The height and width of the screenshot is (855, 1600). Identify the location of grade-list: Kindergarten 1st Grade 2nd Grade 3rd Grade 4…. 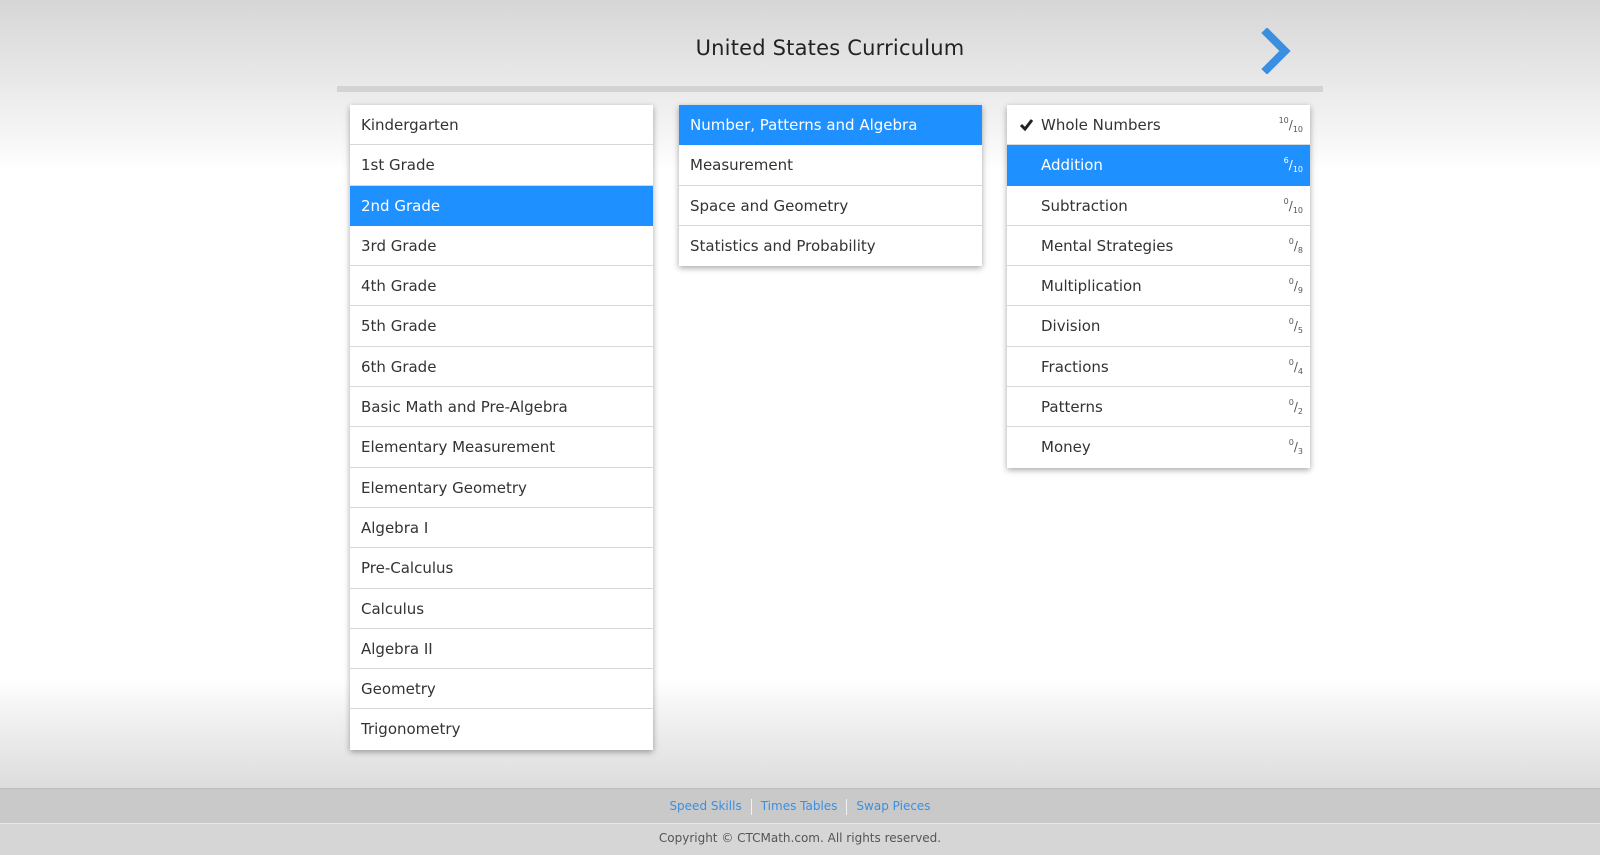
(501, 427).